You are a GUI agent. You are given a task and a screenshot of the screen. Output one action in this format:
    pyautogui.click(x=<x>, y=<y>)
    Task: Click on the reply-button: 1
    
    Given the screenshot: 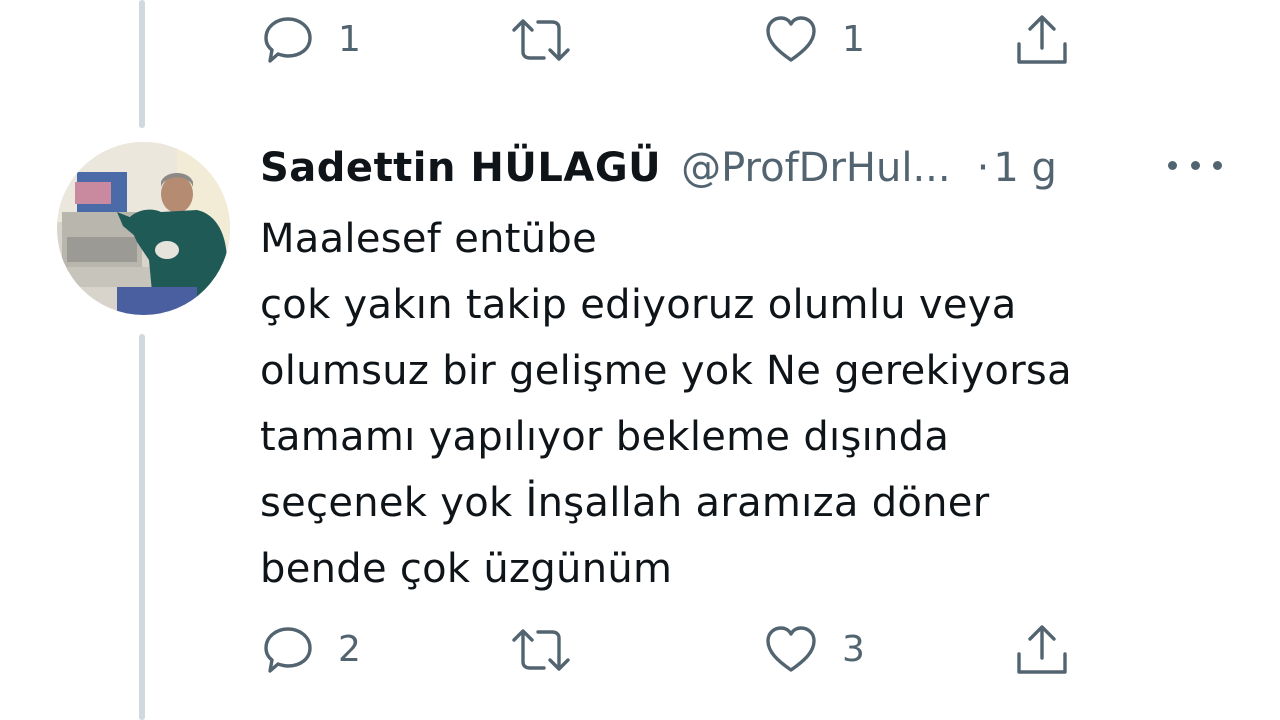 What is the action you would take?
    pyautogui.click(x=311, y=40)
    